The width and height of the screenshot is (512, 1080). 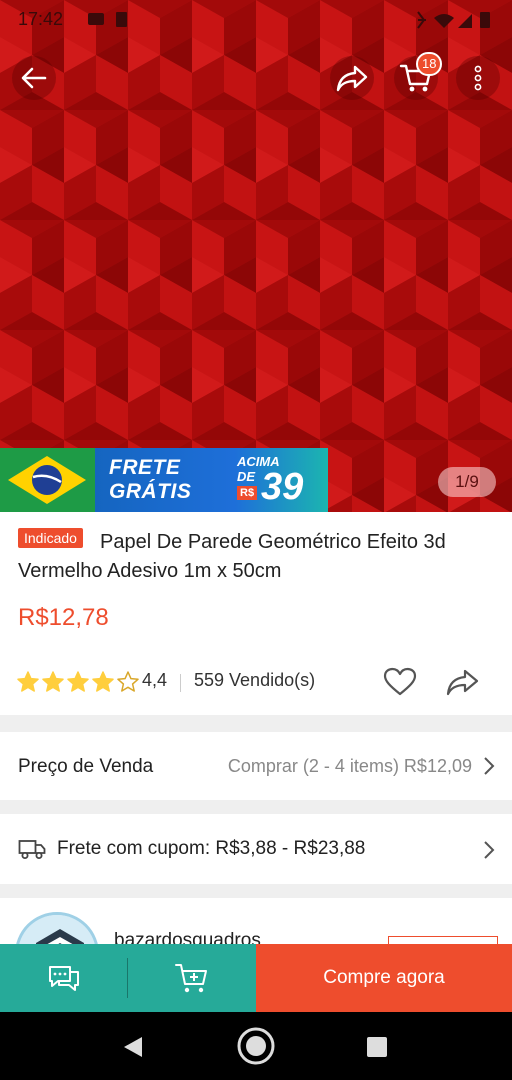 I want to click on free-shipping-banner: FRETE GRÁTIS ACIMA DE R$ 39, so click(x=164, y=480).